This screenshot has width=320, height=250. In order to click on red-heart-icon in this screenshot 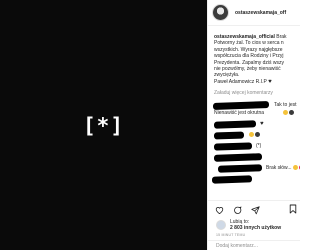, I will do `click(299, 168)`.